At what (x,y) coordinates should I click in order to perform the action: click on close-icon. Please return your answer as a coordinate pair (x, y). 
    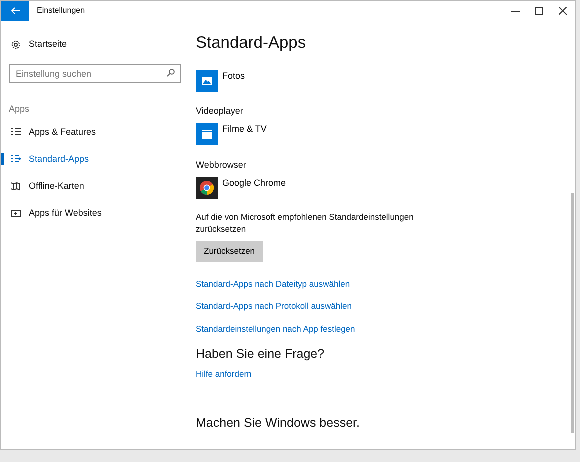
    Looking at the image, I should click on (563, 11).